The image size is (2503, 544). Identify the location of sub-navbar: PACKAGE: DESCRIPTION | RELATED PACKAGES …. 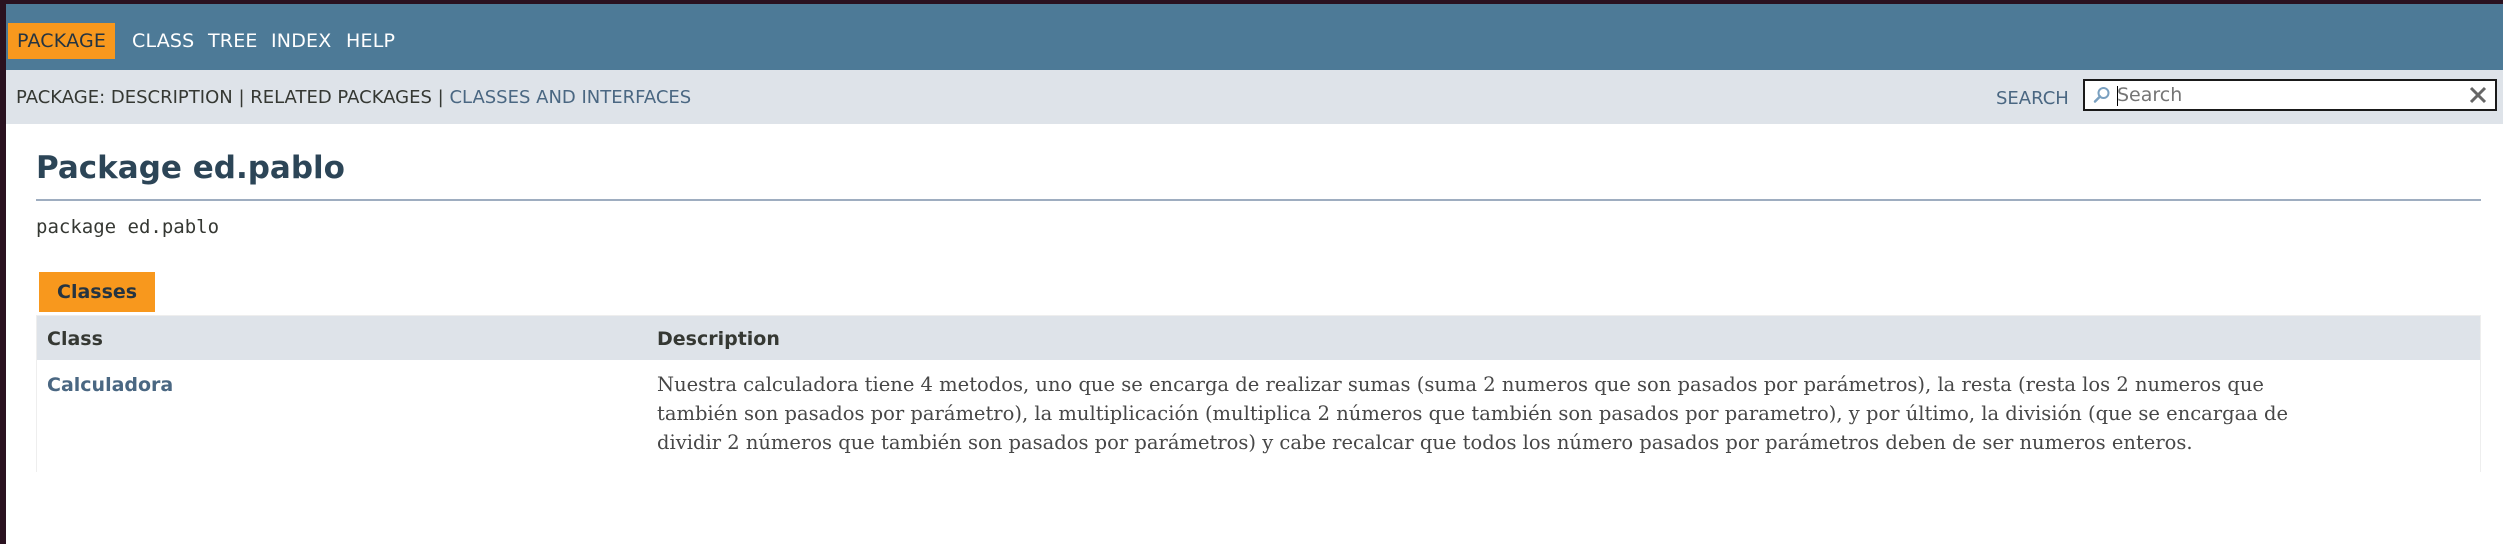
(1254, 97).